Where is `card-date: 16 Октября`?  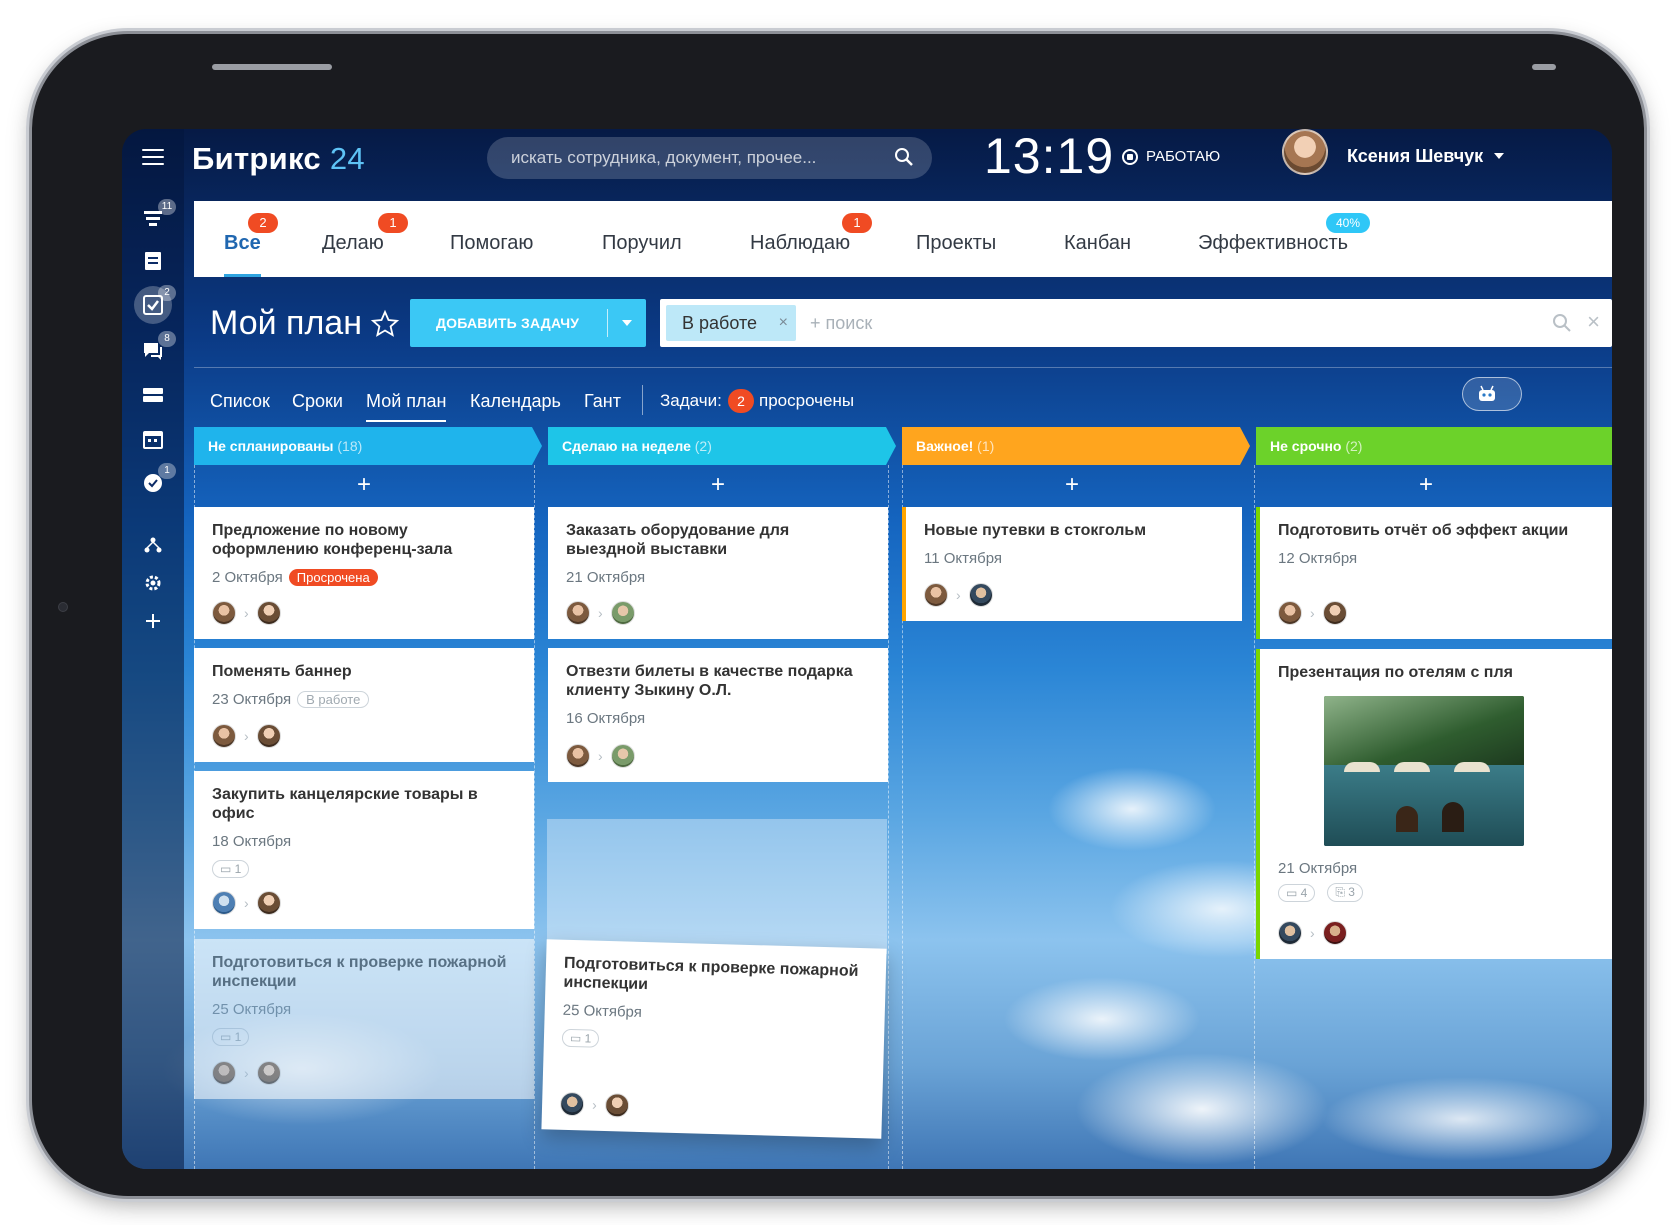 card-date: 16 Октября is located at coordinates (606, 718).